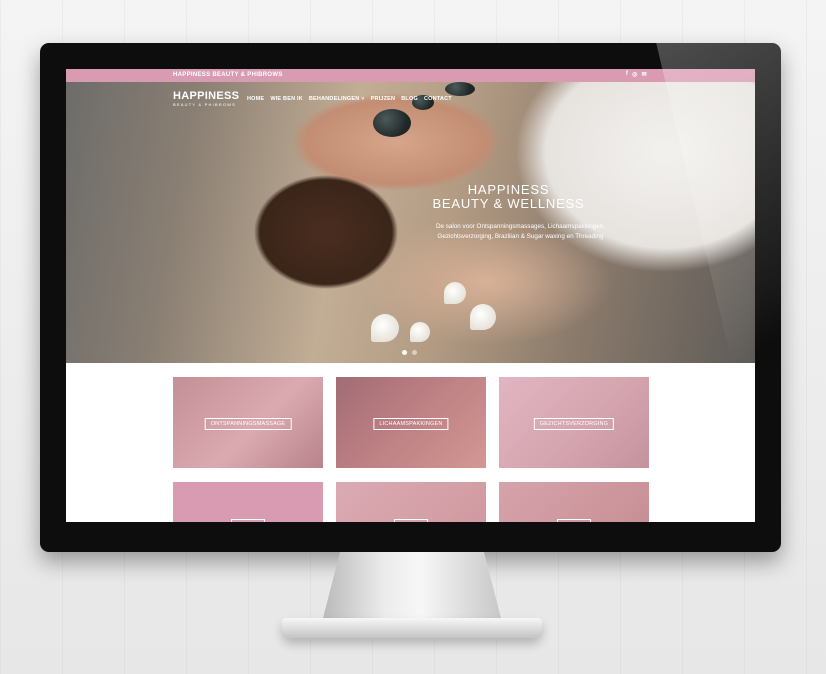 This screenshot has height=674, width=826. Describe the element at coordinates (412, 587) in the screenshot. I see `monitor-stand-neck` at that location.